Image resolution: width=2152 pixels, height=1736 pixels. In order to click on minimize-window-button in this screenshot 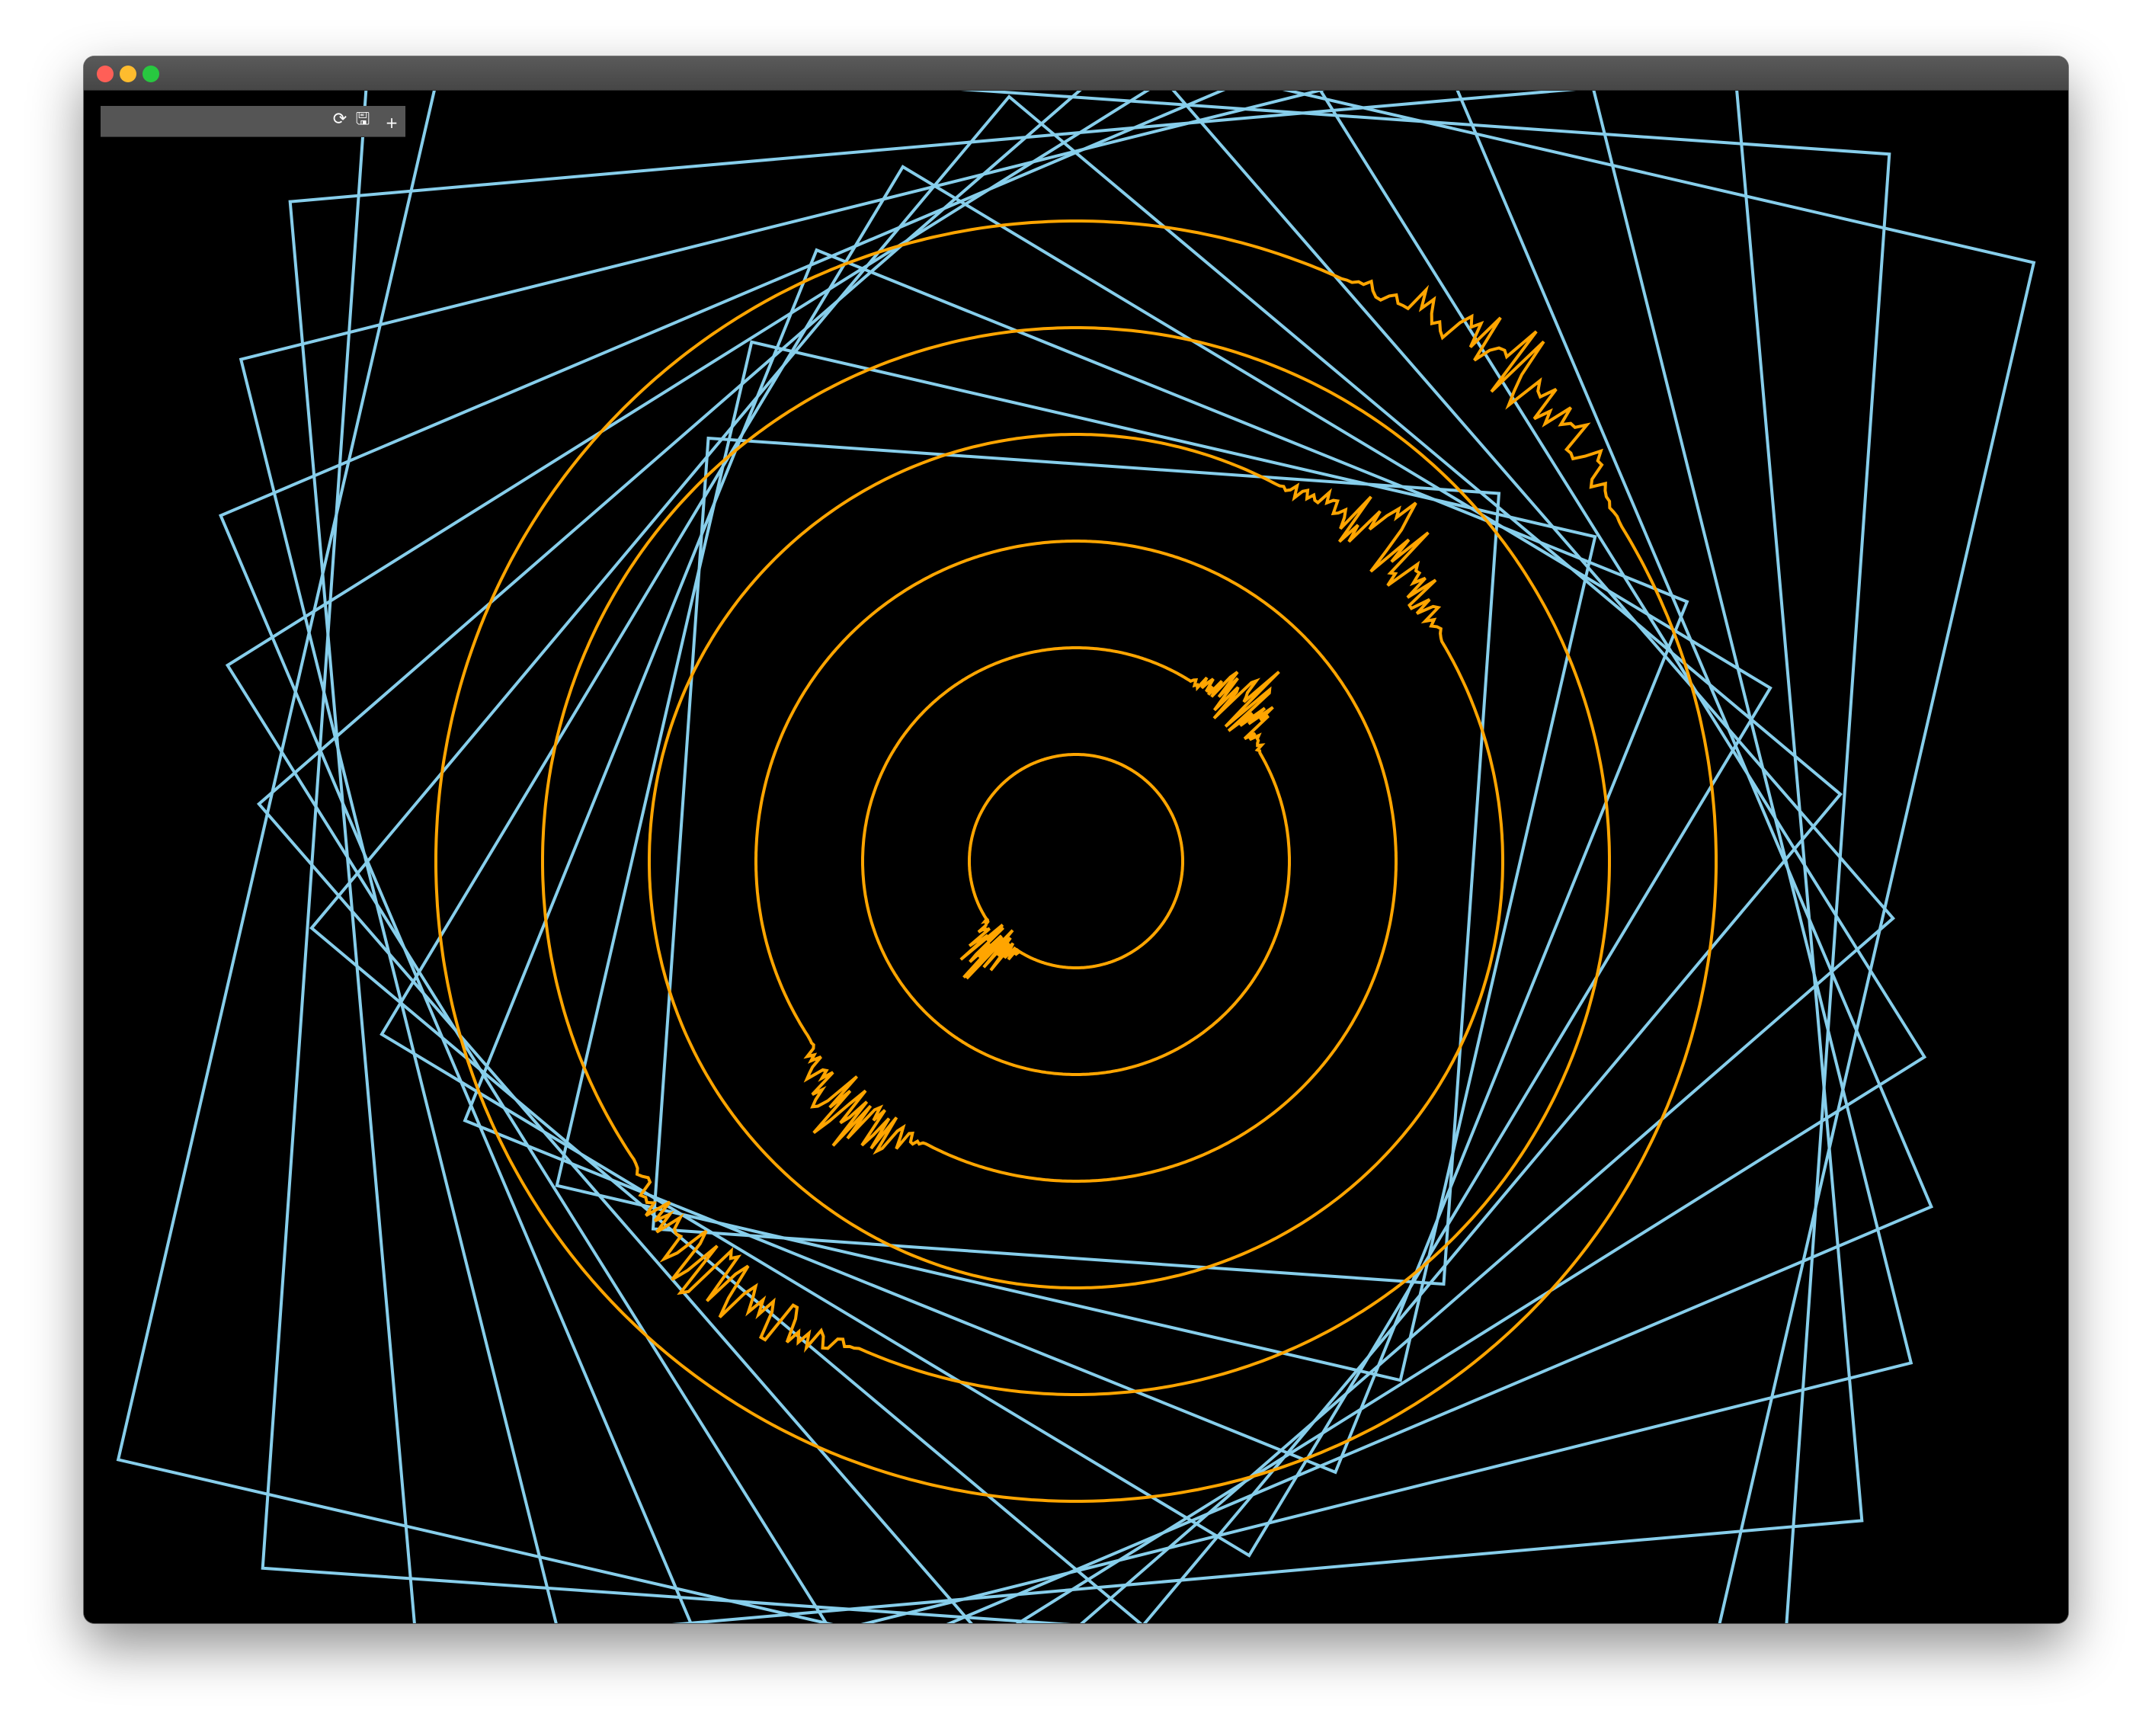, I will do `click(128, 74)`.